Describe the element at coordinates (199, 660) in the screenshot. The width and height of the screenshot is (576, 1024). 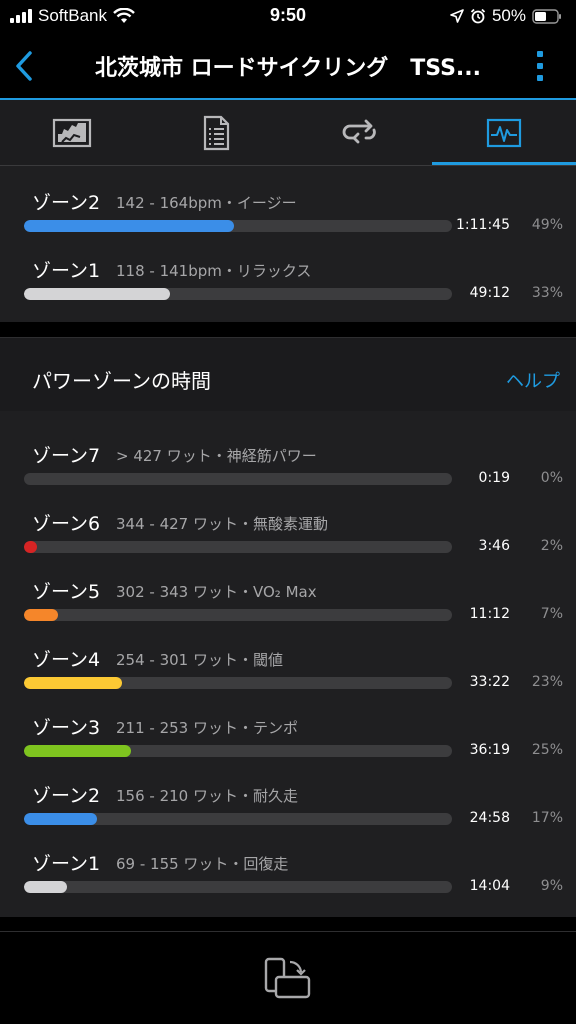
I see `zone-detail: 254 - 301 ワット・閾値` at that location.